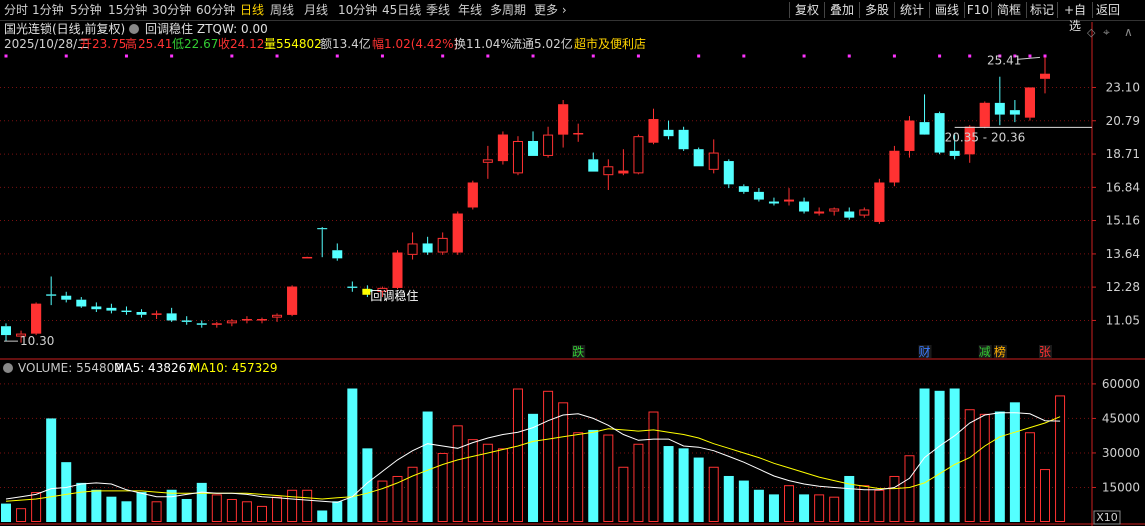 This screenshot has width=1145, height=526. What do you see at coordinates (1123, 254) in the screenshot?
I see `price-tick-5: 13.64` at bounding box center [1123, 254].